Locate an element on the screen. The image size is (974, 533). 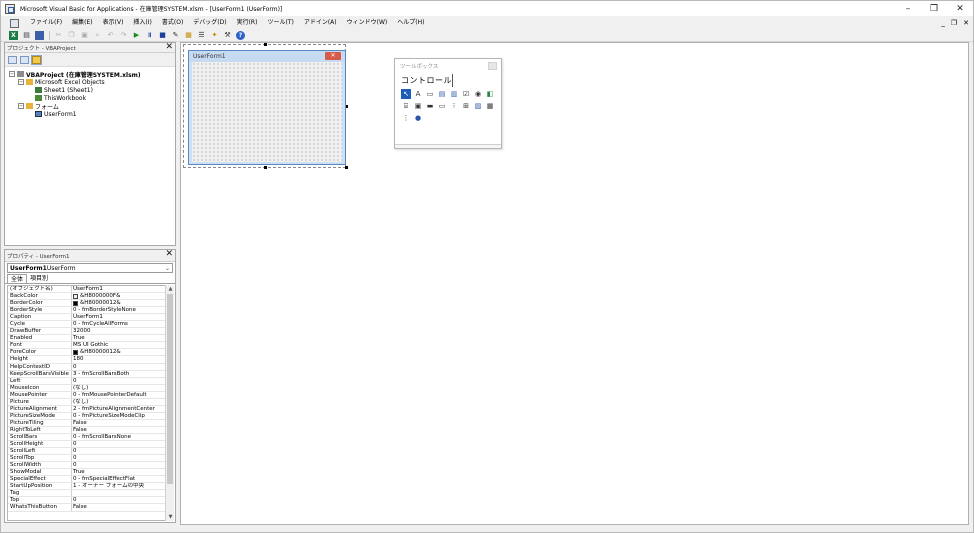
property-value: 2 - fmPictureAlignmentCenter is located at coordinates (119, 409).